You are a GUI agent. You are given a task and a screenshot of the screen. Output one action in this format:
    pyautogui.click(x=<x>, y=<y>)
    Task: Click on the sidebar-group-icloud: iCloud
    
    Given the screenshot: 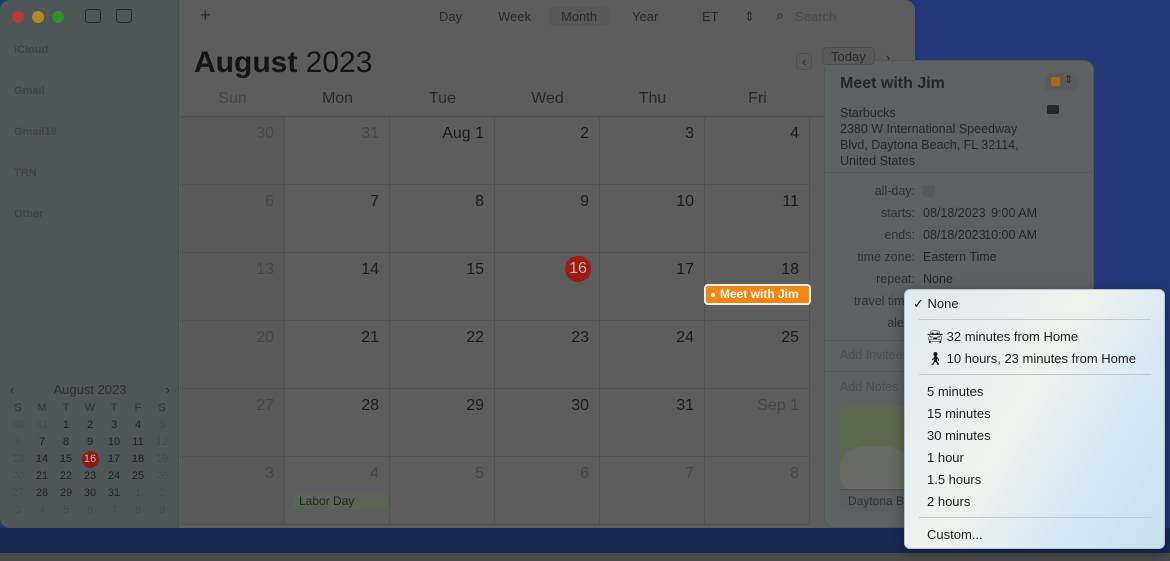 What is the action you would take?
    pyautogui.click(x=31, y=50)
    